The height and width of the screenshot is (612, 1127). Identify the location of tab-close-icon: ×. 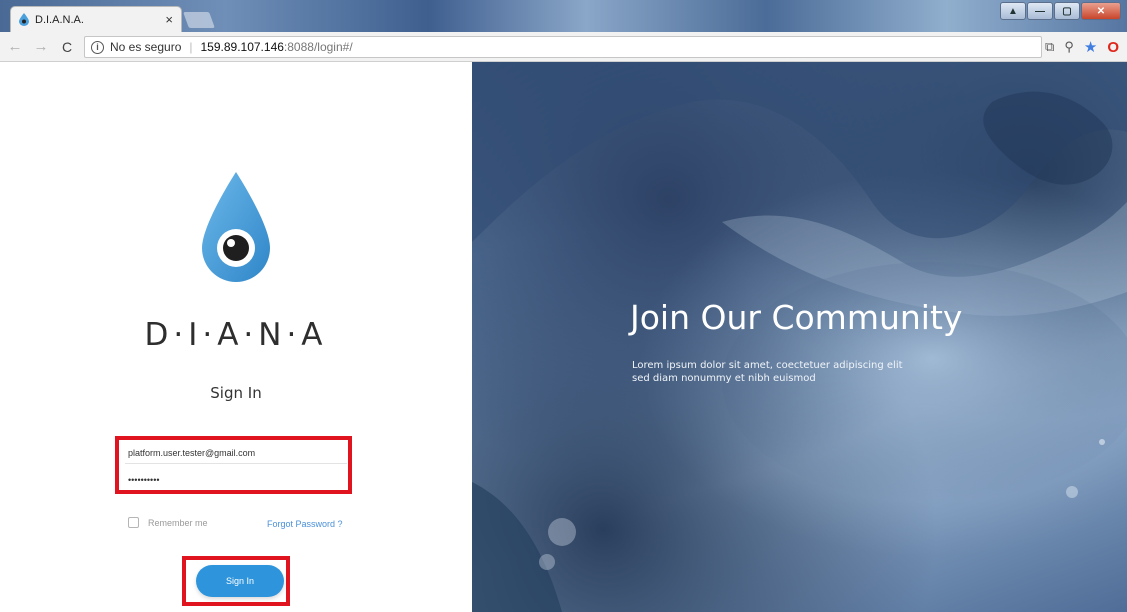
(169, 19).